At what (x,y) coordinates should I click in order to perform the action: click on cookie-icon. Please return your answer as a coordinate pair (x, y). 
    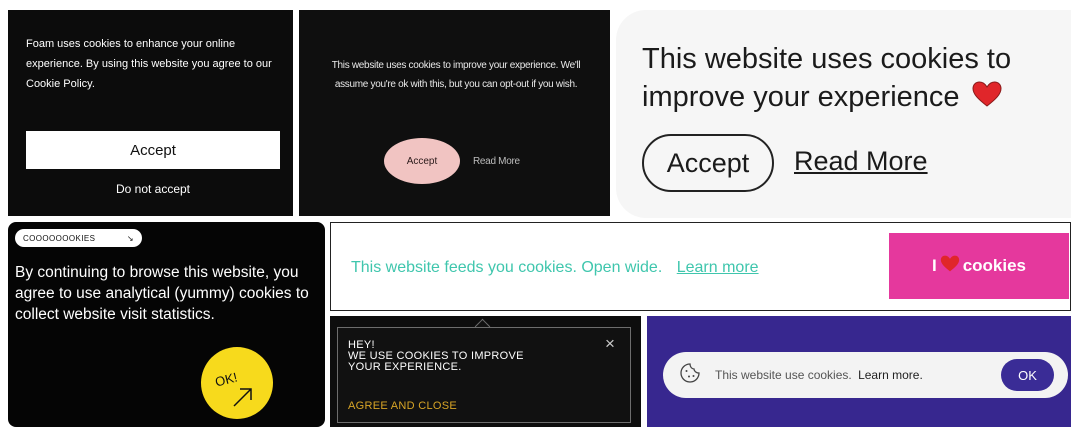
    Looking at the image, I should click on (690, 375).